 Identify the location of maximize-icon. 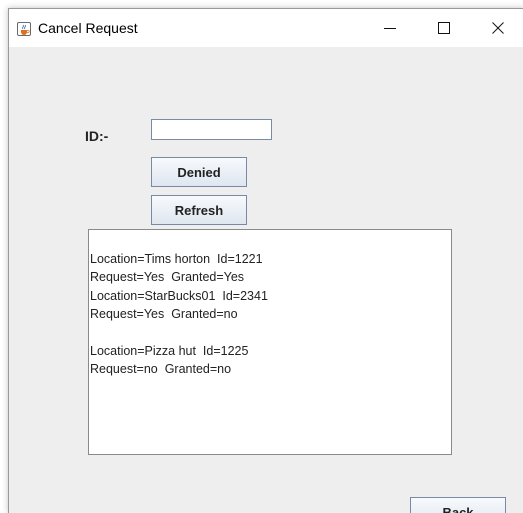
(444, 28).